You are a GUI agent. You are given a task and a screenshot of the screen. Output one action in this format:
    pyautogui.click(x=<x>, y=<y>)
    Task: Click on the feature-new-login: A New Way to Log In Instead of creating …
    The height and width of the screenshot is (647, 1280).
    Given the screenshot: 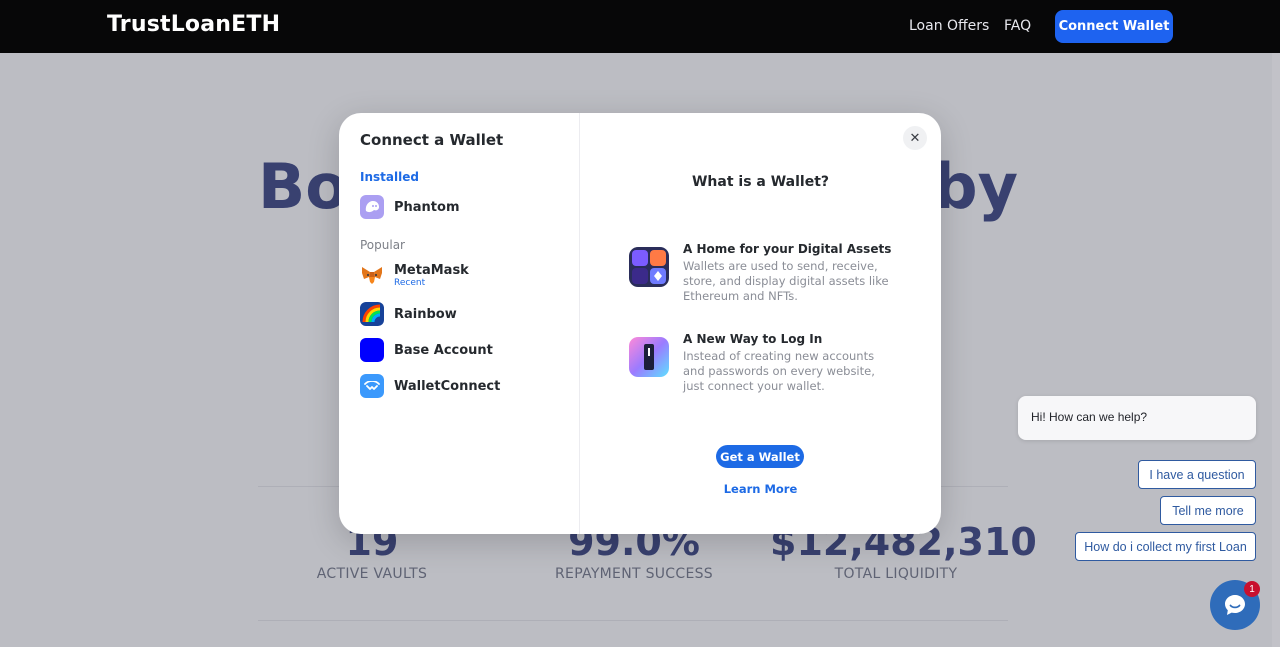 What is the action you would take?
    pyautogui.click(x=759, y=362)
    